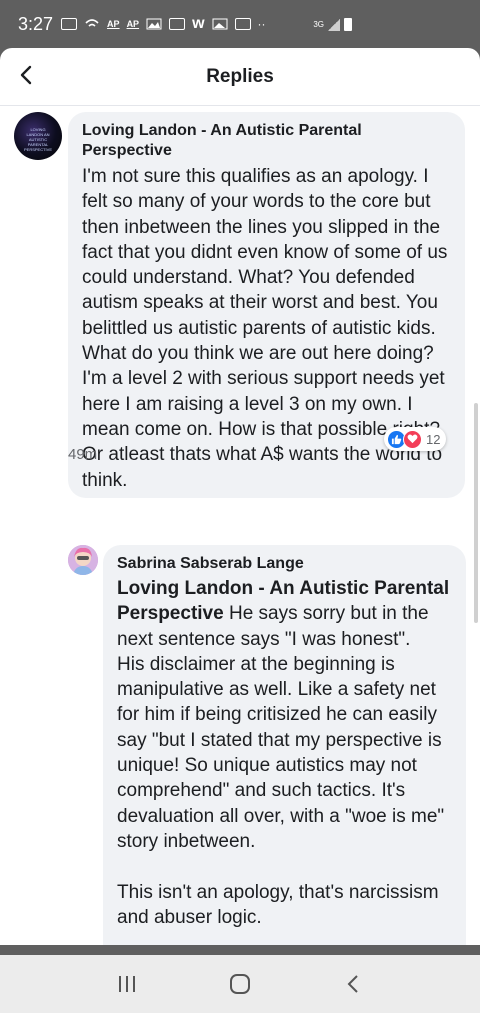 The width and height of the screenshot is (480, 1013). Describe the element at coordinates (433, 439) in the screenshot. I see `reaction-count: 12` at that location.